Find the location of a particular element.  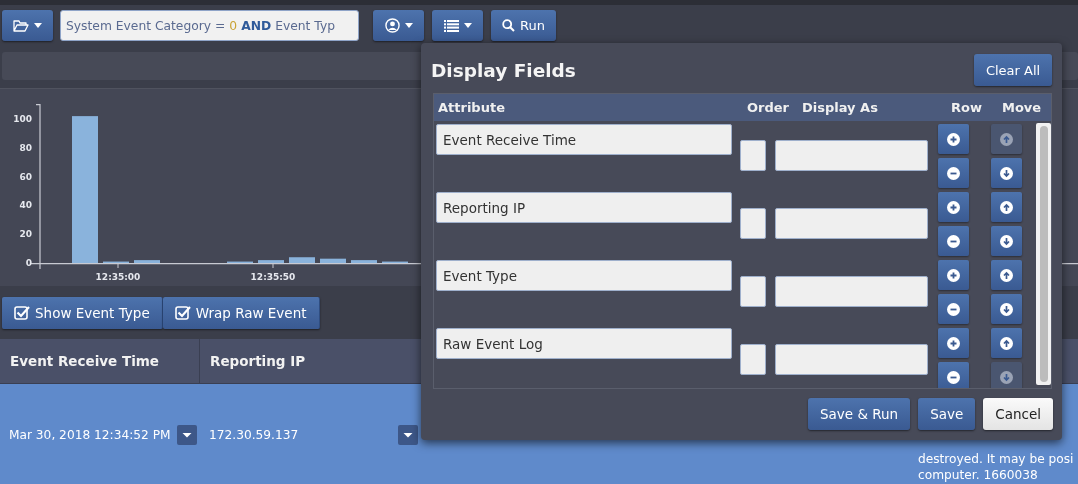

column-header: Order is located at coordinates (768, 107).